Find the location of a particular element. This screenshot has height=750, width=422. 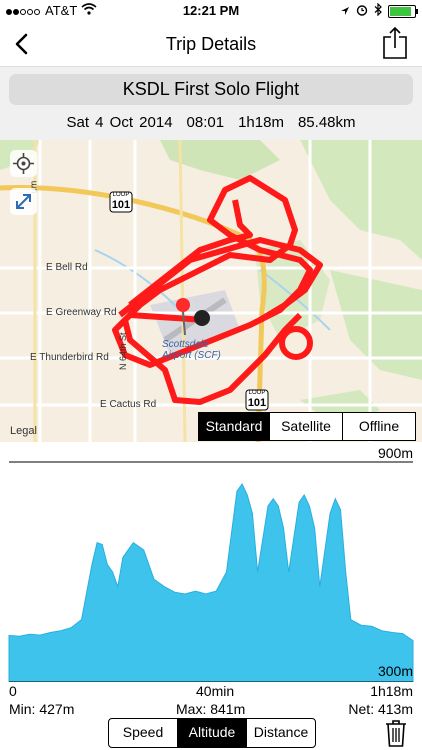

map-mode-satellite: Satellite is located at coordinates (306, 426).